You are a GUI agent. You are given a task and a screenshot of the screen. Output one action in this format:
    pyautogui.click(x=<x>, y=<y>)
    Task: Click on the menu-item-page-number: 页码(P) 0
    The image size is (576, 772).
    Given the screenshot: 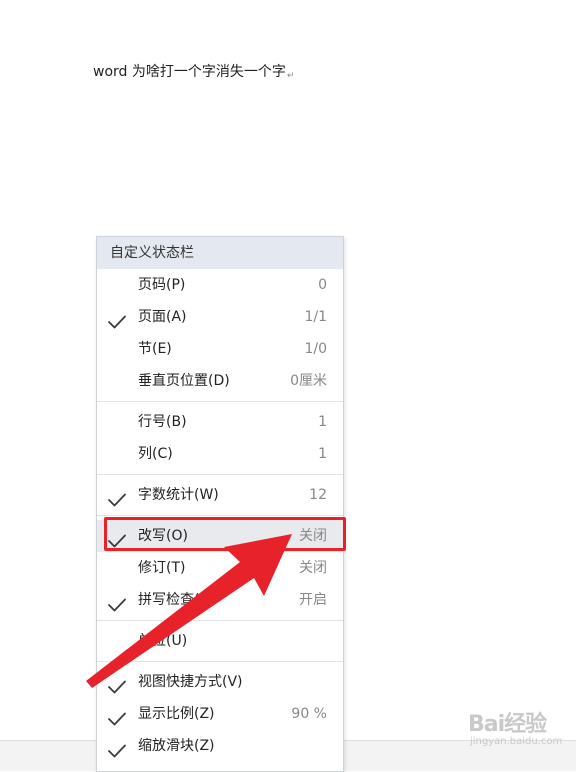 What is the action you would take?
    pyautogui.click(x=220, y=285)
    